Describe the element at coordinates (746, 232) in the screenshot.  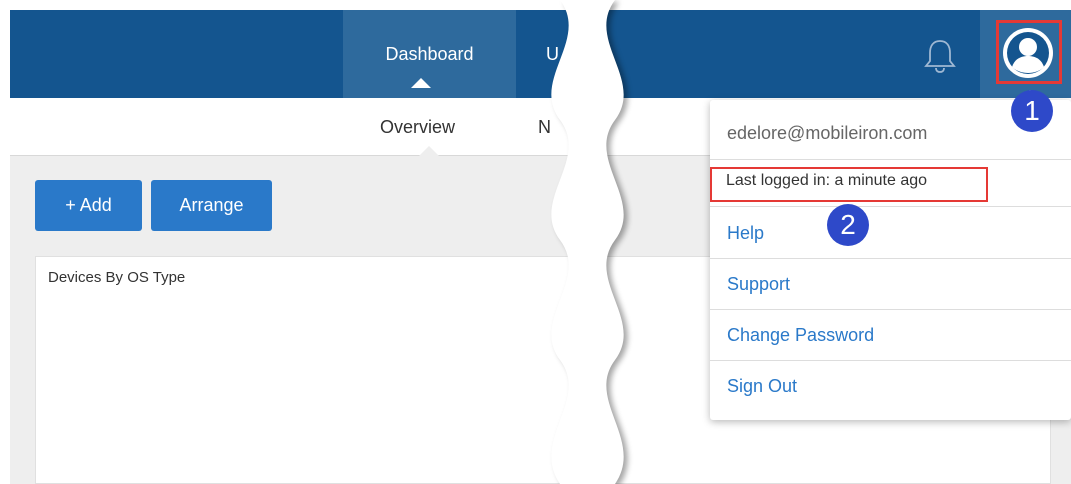
I see `menu-item-help-label: Help` at that location.